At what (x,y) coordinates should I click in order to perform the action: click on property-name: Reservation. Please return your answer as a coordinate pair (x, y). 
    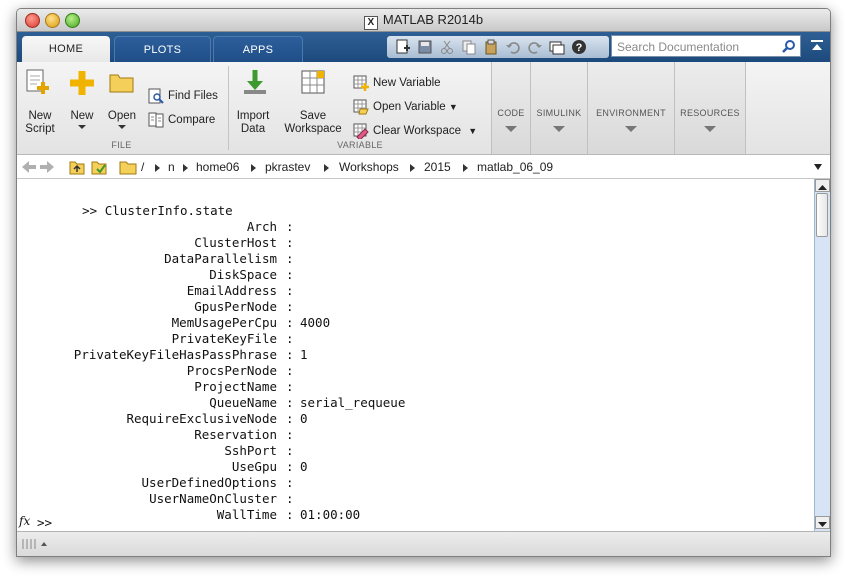
    Looking at the image, I should click on (235, 434).